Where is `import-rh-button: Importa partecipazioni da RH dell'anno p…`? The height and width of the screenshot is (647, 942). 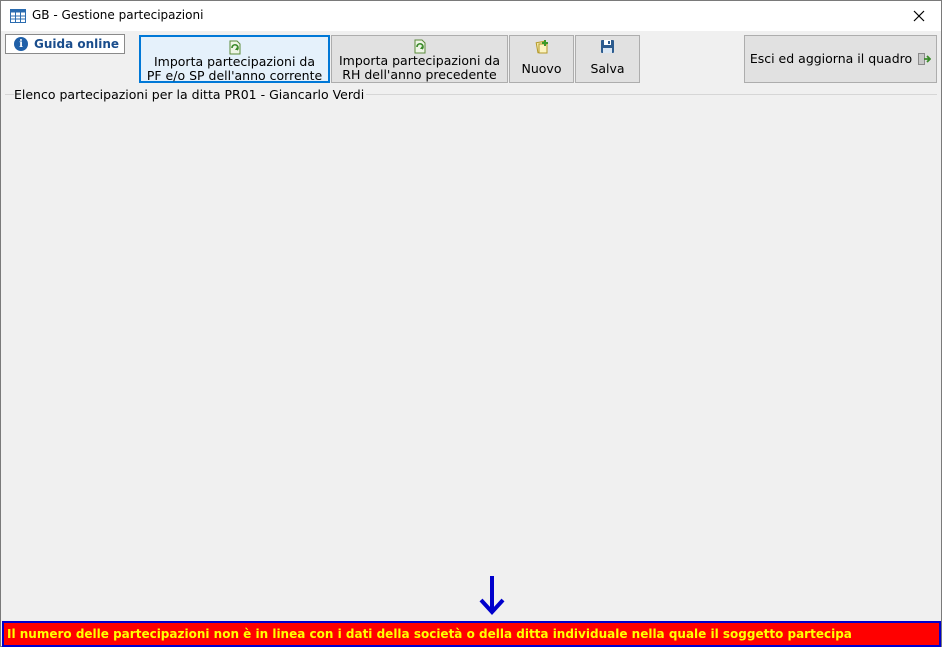 import-rh-button: Importa partecipazioni da RH dell'anno p… is located at coordinates (419, 59).